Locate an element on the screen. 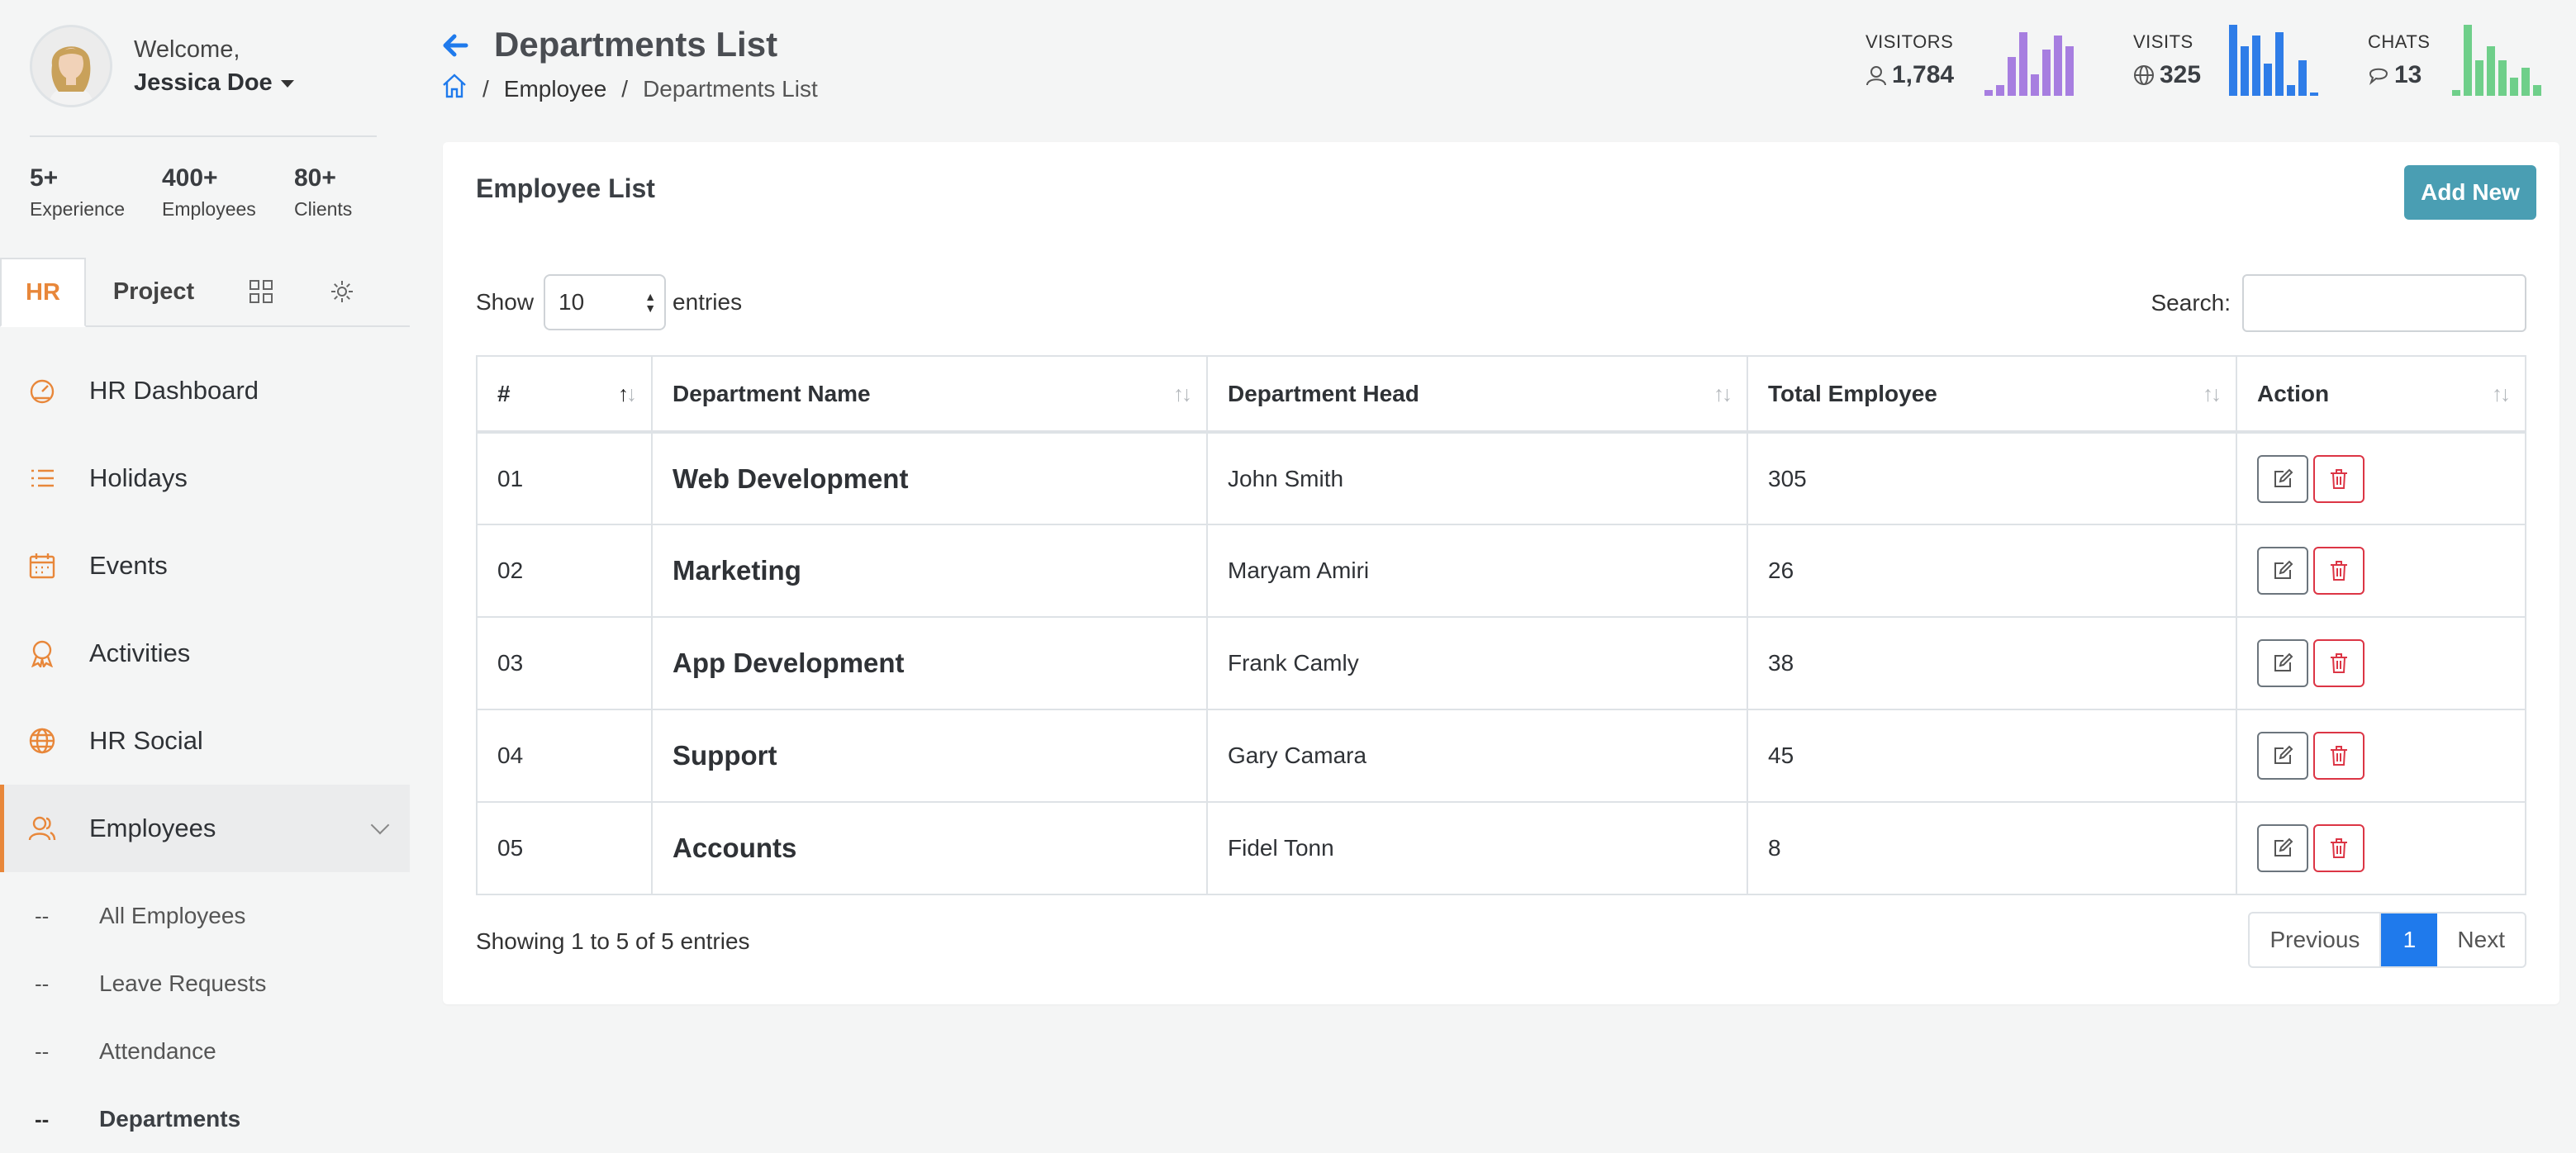  sidebar-subitem-attendance: -- Attendance is located at coordinates (205, 1051).